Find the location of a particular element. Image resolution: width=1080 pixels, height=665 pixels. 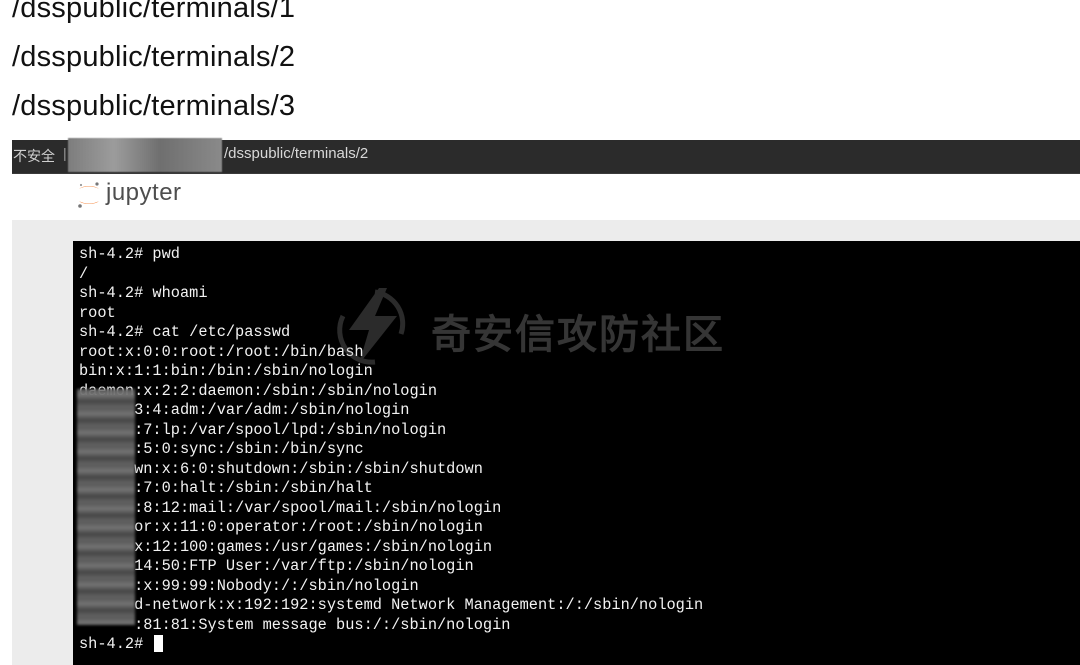

terminal-line: sh-4.2# whoami is located at coordinates (143, 293).